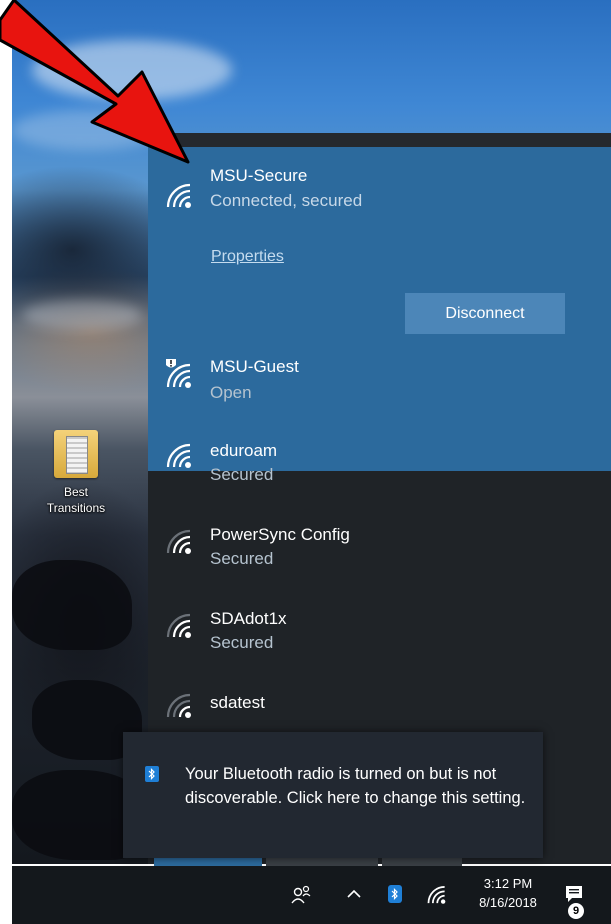 Image resolution: width=611 pixels, height=924 pixels. I want to click on disconnect-button: Disconnect, so click(485, 313).